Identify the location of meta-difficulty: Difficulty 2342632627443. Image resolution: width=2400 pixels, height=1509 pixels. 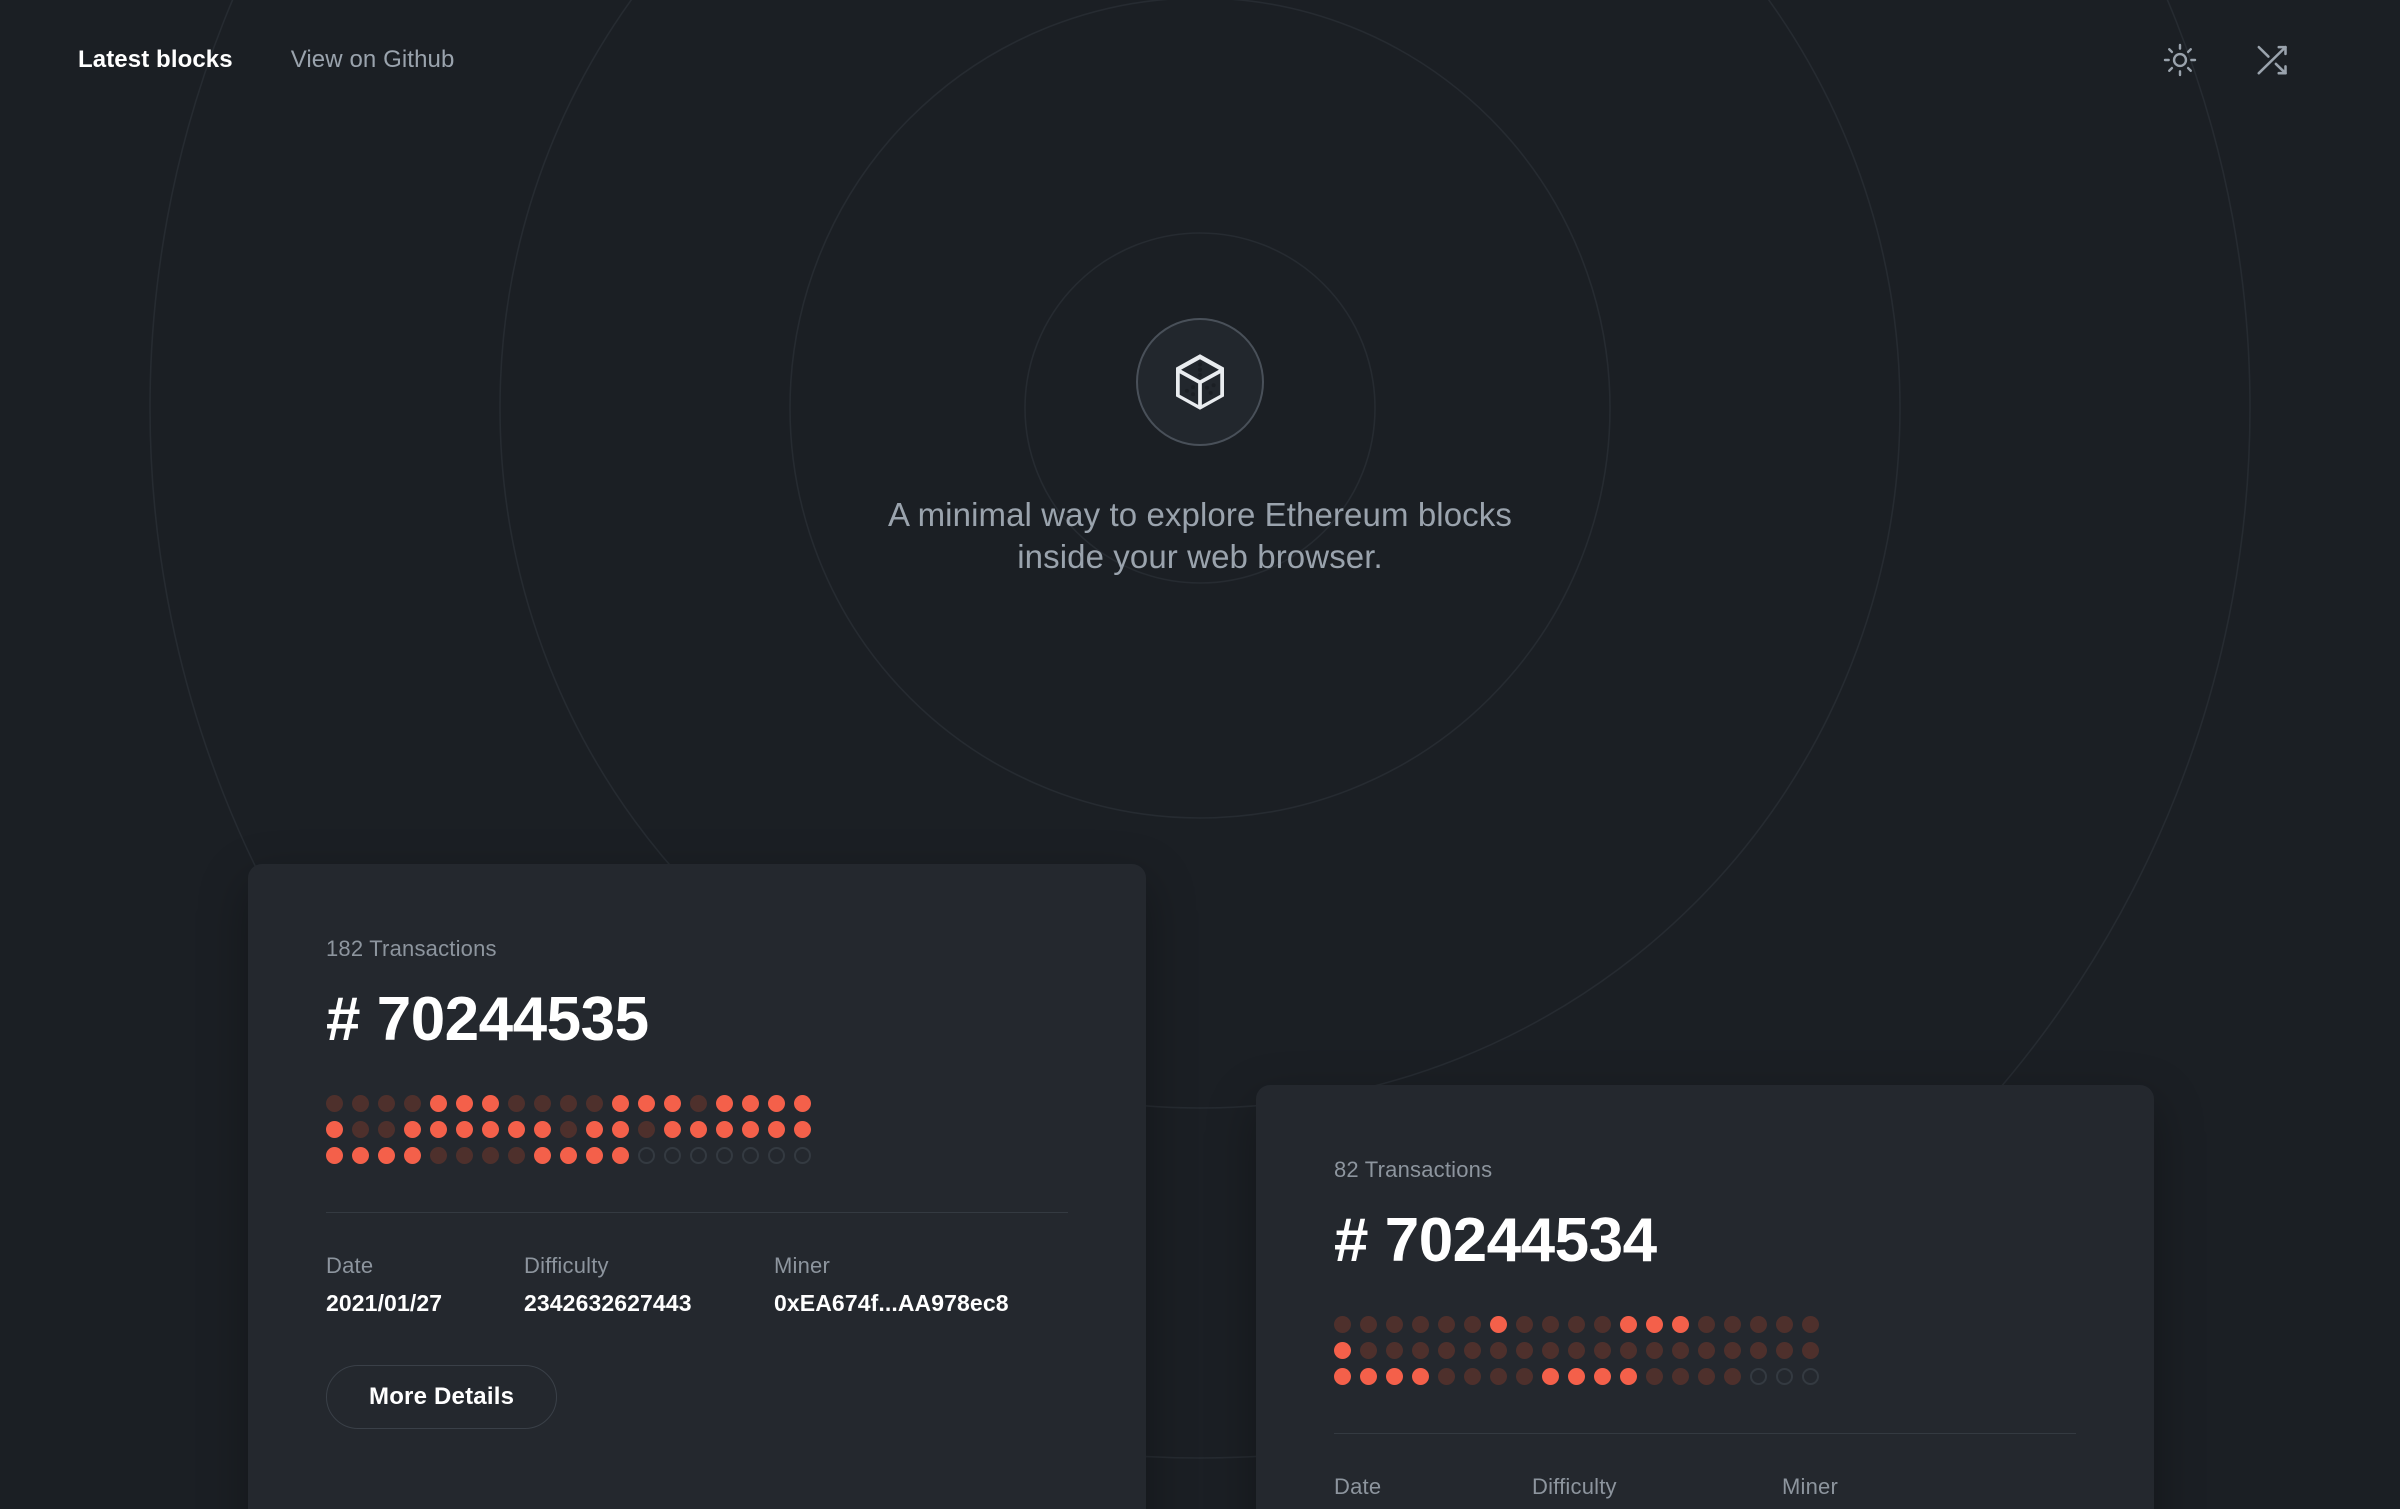
(649, 1285).